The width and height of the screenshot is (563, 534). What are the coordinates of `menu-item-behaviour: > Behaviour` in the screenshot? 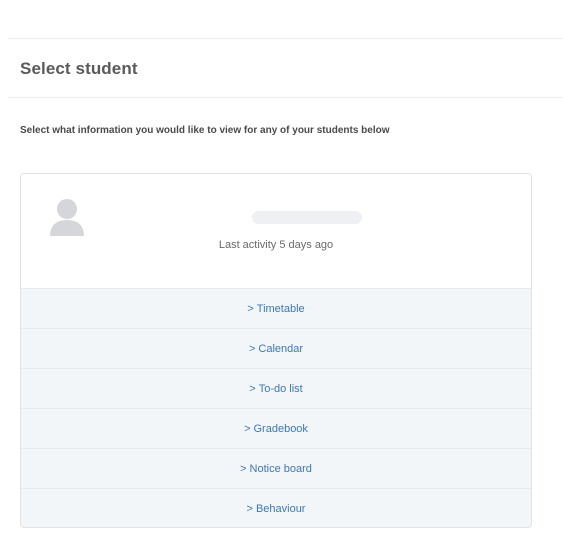 It's located at (276, 507).